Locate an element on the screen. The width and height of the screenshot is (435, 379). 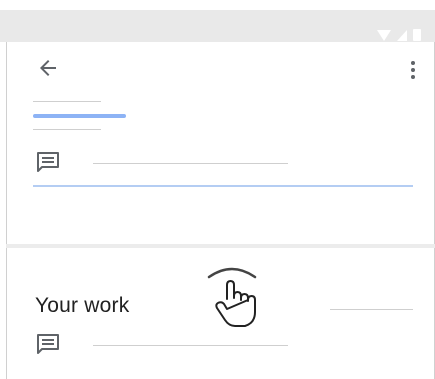
wifi-icon is located at coordinates (384, 35).